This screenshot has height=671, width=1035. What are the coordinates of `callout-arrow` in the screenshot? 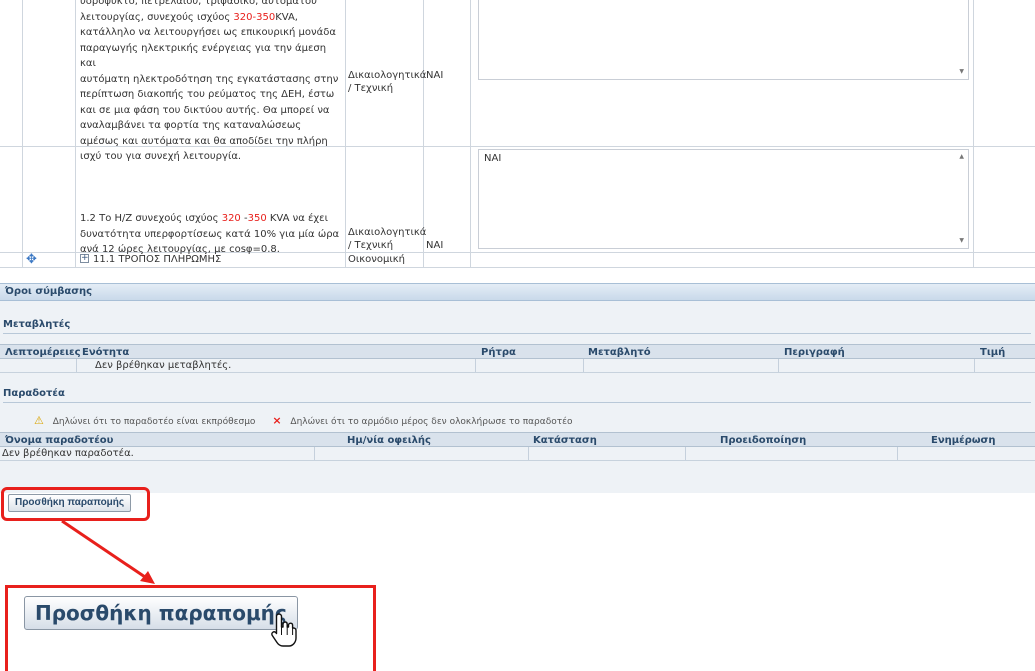 It's located at (108, 551).